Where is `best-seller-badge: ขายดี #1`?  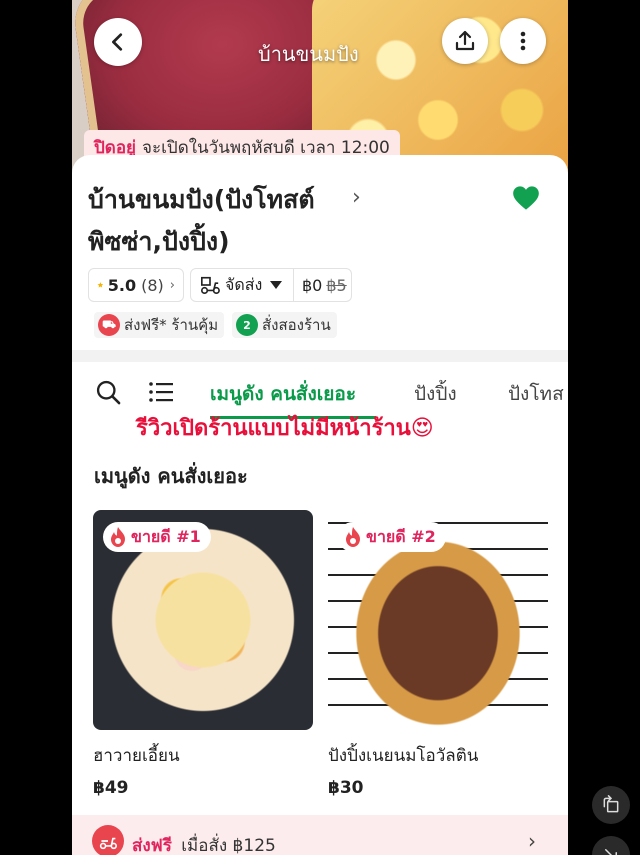 best-seller-badge: ขายดี #1 is located at coordinates (157, 537).